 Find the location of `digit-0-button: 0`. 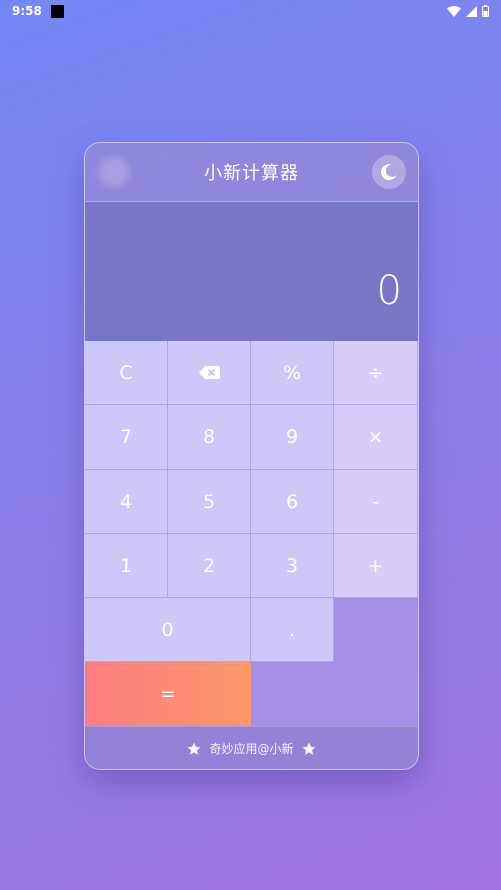

digit-0-button: 0 is located at coordinates (168, 630).